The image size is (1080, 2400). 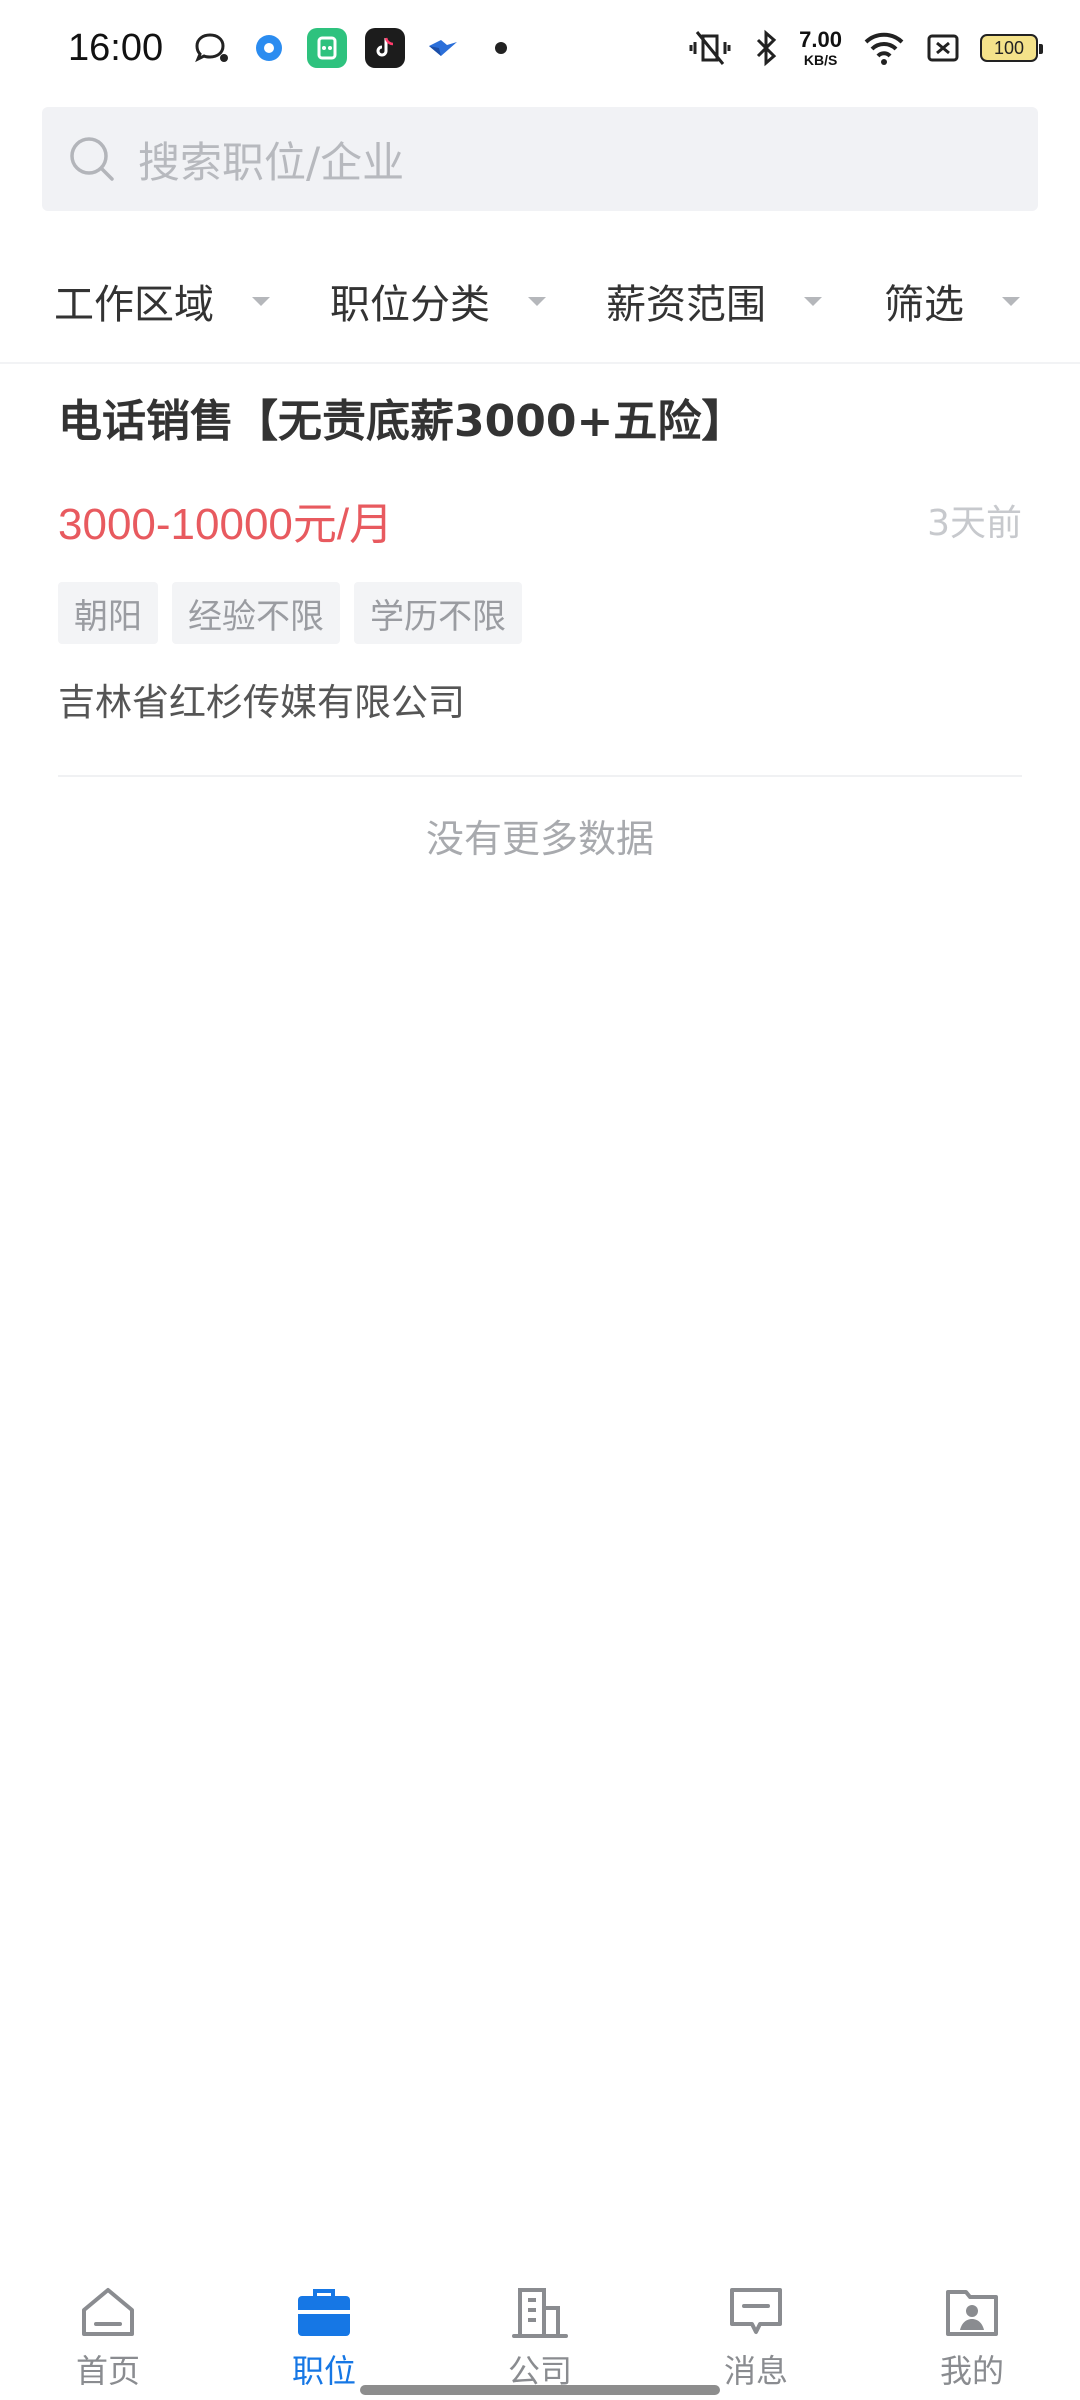 I want to click on filter-salary-range: 薪资范围, so click(x=714, y=301).